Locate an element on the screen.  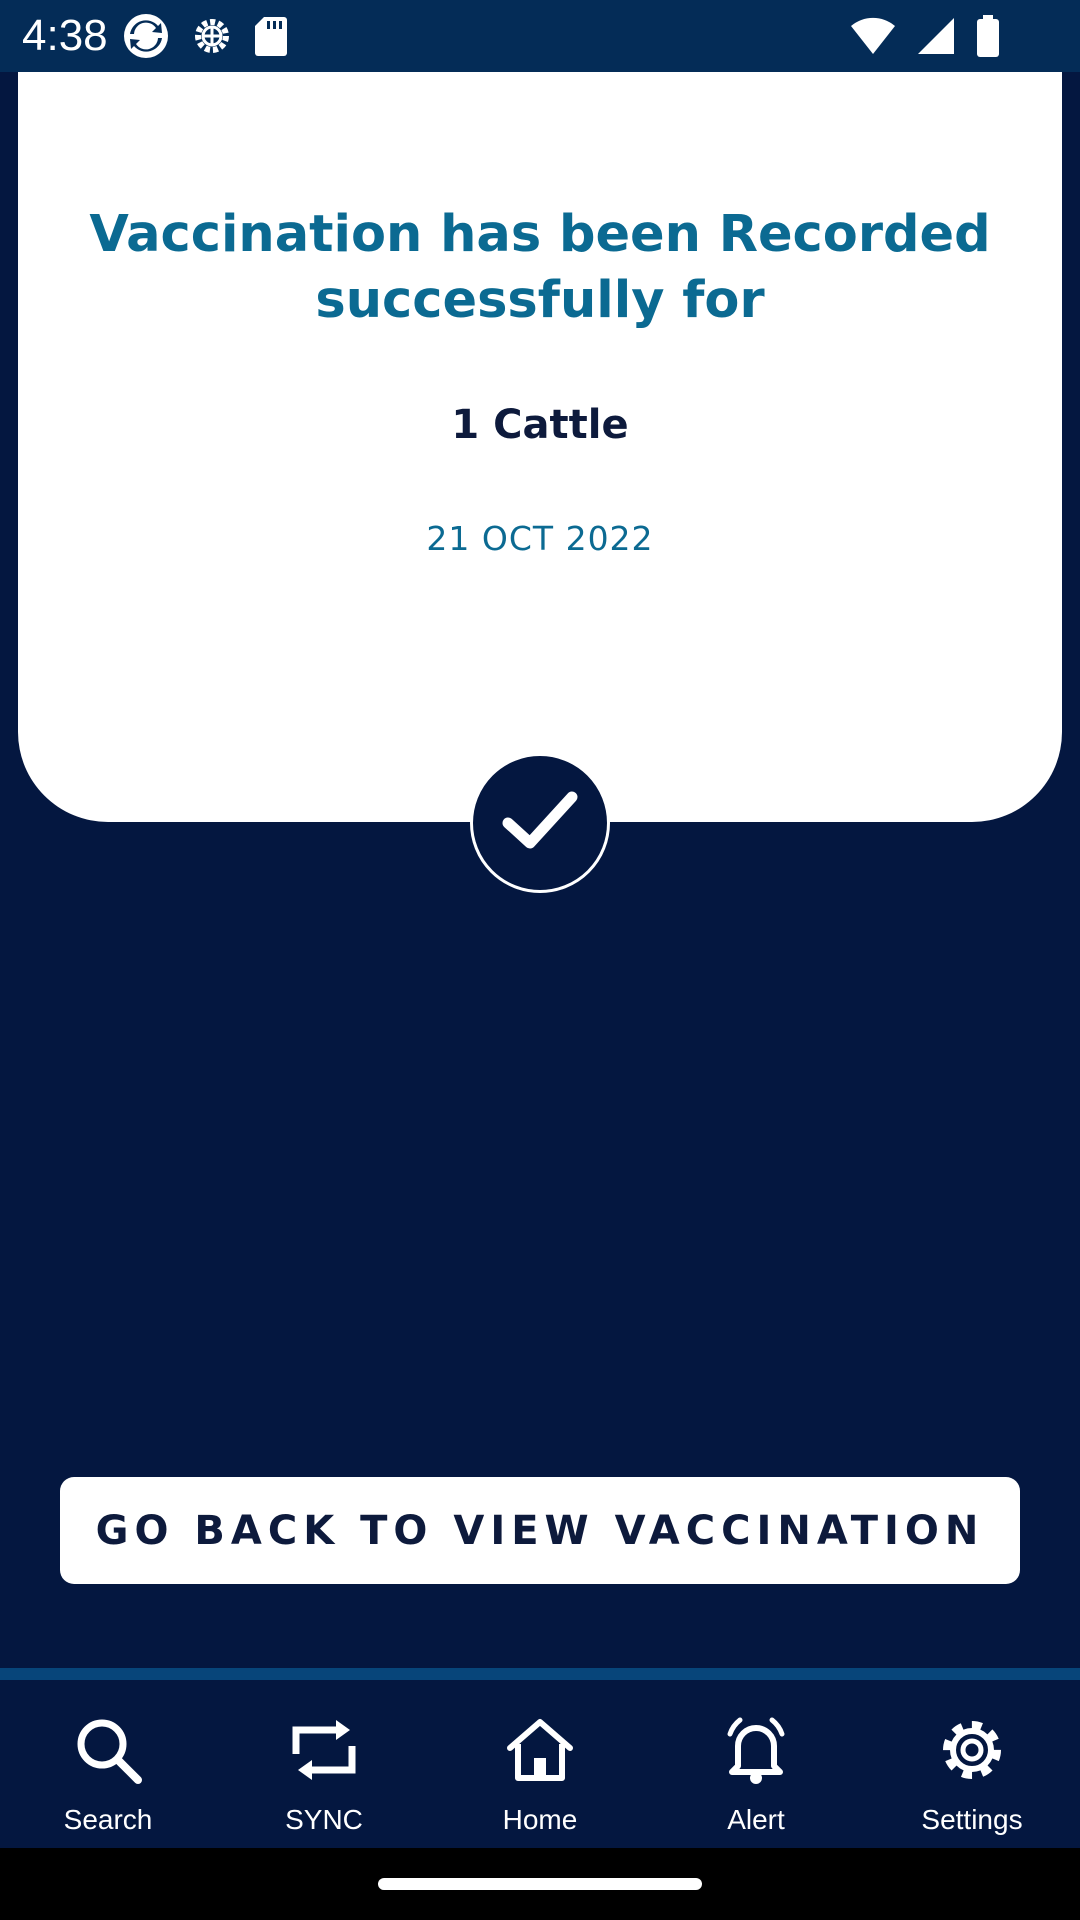
nav-label-sync: SYNC is located at coordinates (324, 1819).